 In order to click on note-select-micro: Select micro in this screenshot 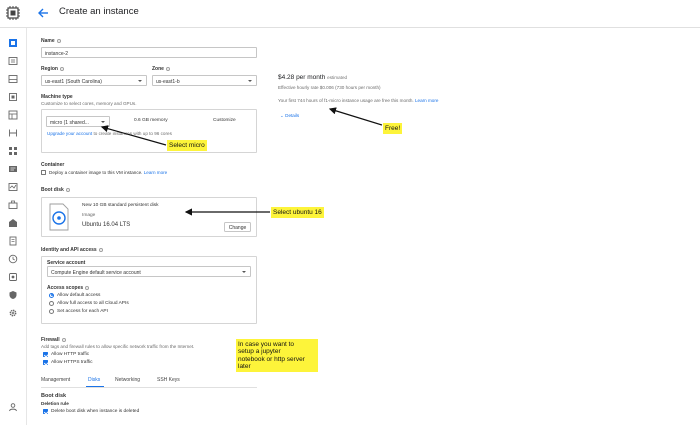, I will do `click(187, 145)`.